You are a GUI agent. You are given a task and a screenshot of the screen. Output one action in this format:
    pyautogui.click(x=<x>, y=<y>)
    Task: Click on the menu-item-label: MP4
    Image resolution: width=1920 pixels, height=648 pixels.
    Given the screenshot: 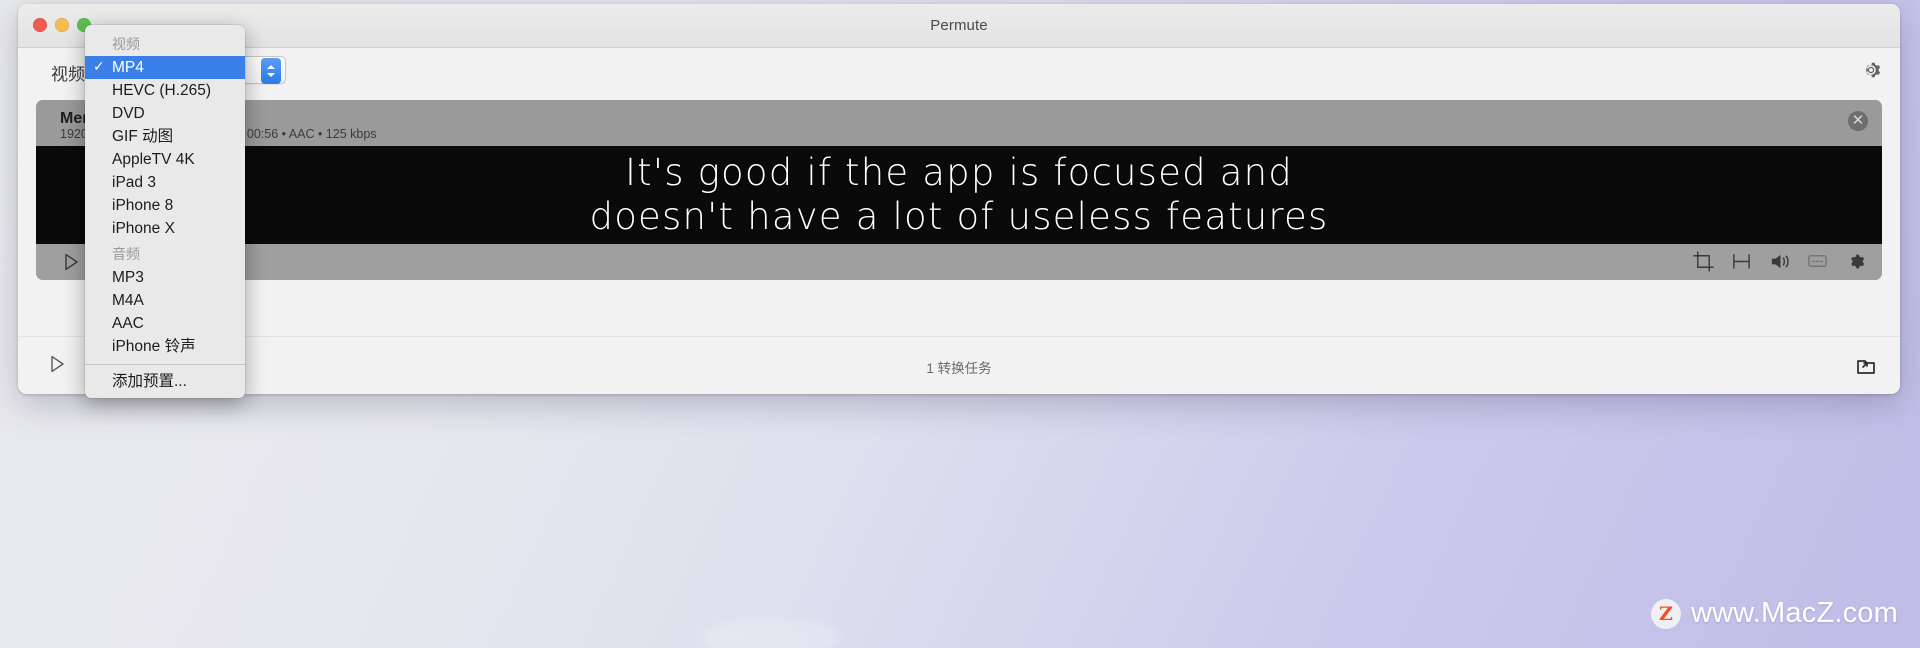 What is the action you would take?
    pyautogui.click(x=128, y=67)
    